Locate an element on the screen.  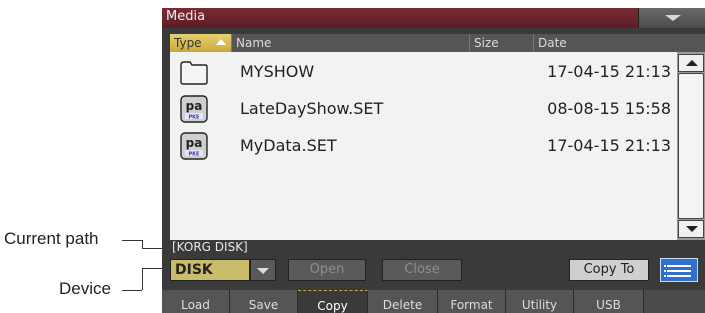
file-row: MYSHOW 17-04-15 21:13 is located at coordinates (423, 72).